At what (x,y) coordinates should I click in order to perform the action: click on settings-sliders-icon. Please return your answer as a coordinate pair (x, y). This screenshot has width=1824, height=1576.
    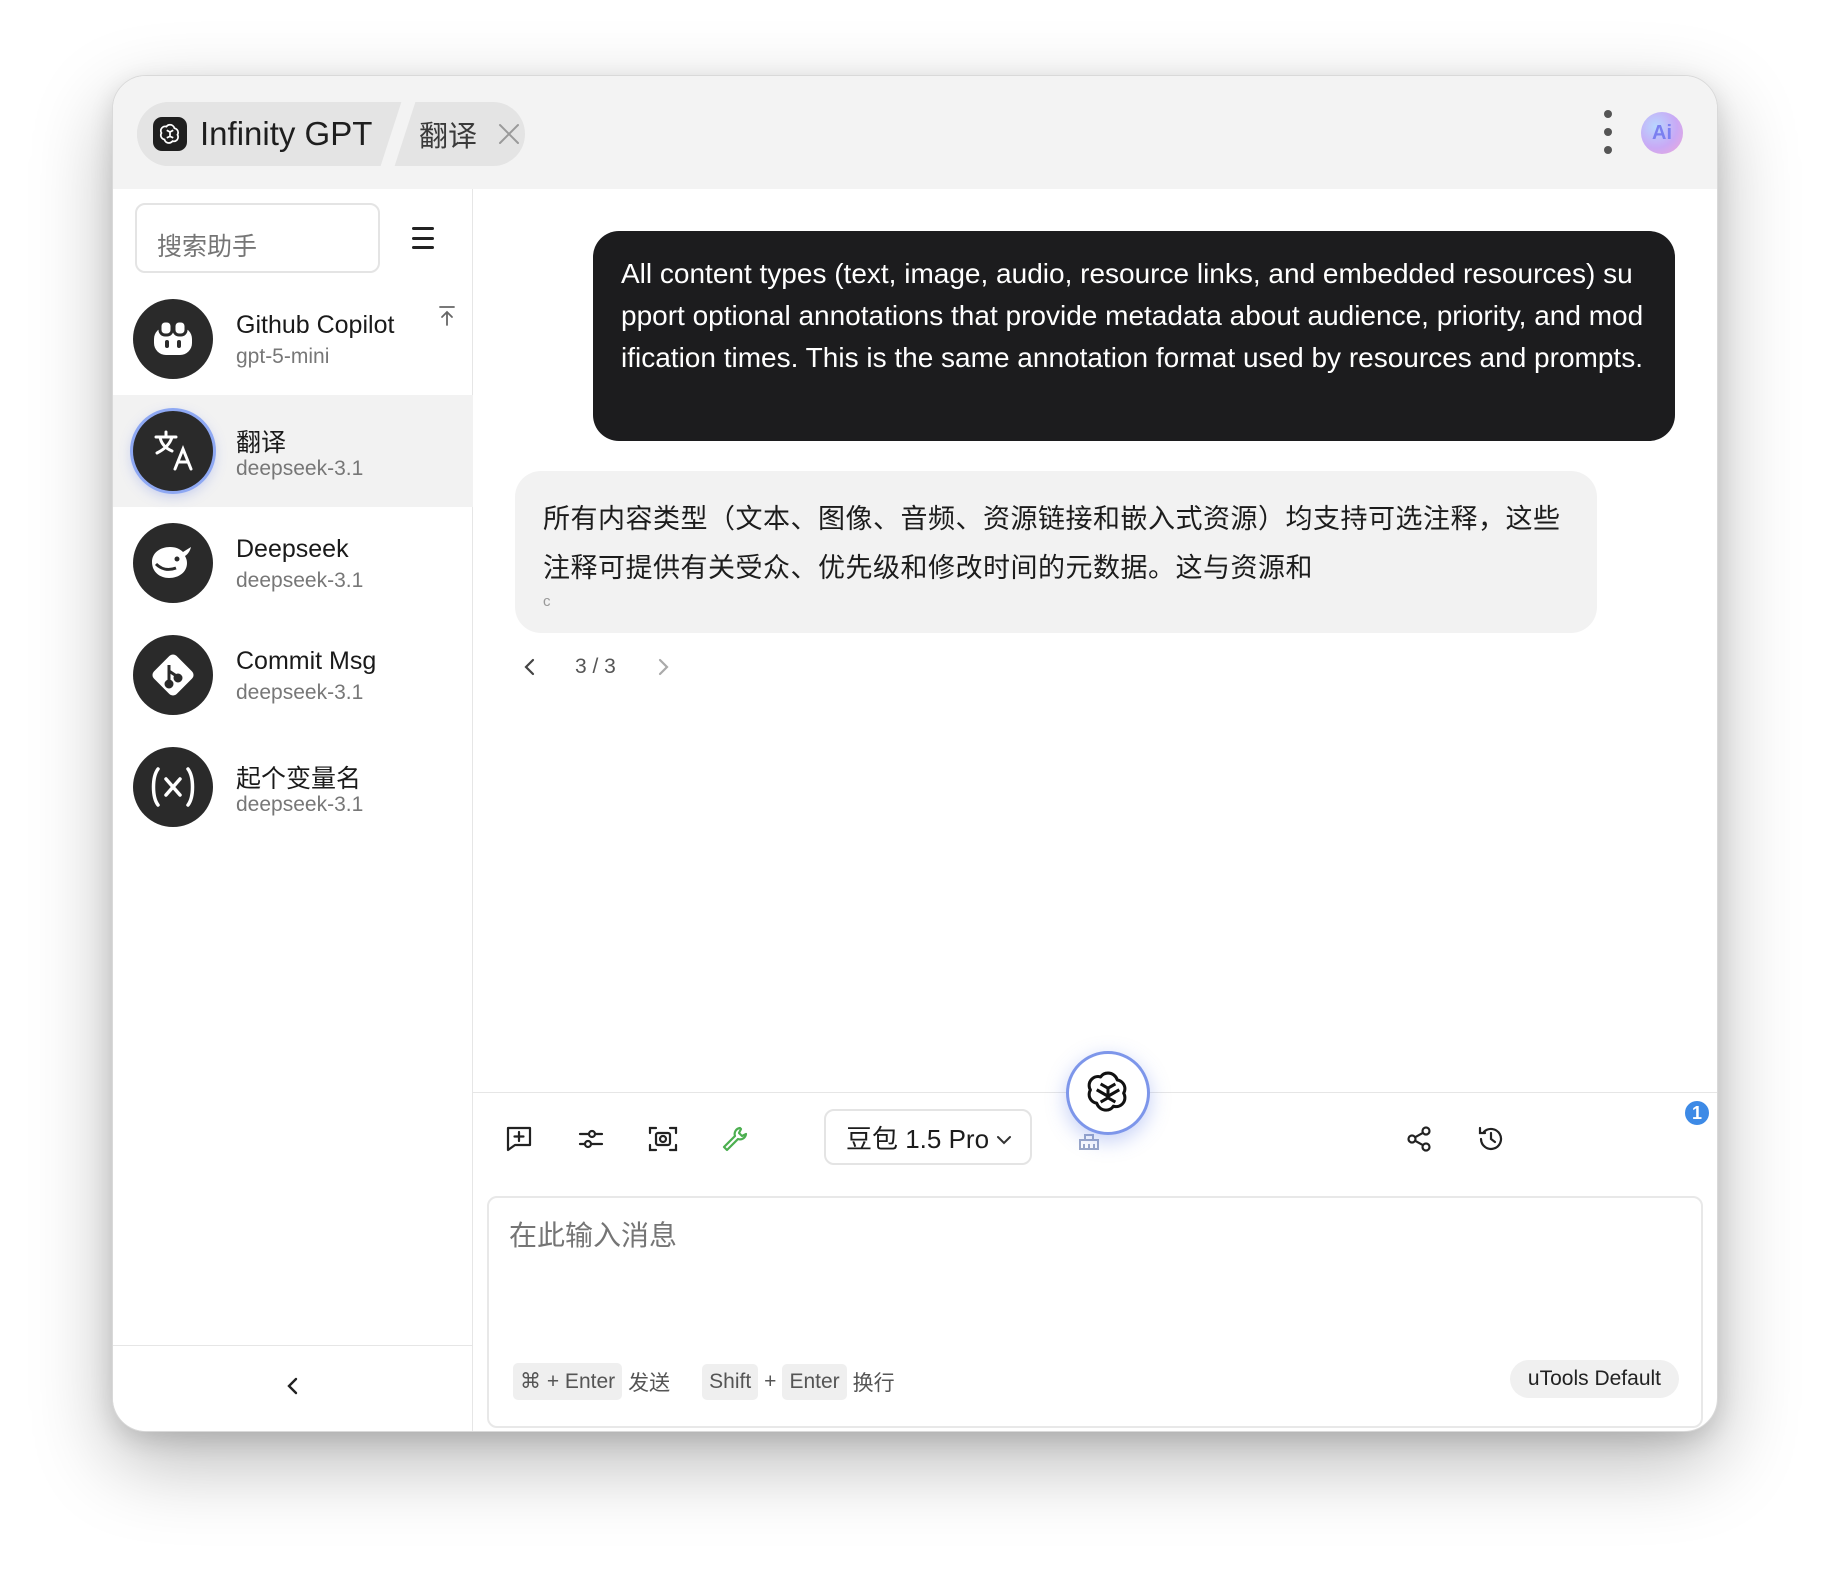
    Looking at the image, I should click on (591, 1139).